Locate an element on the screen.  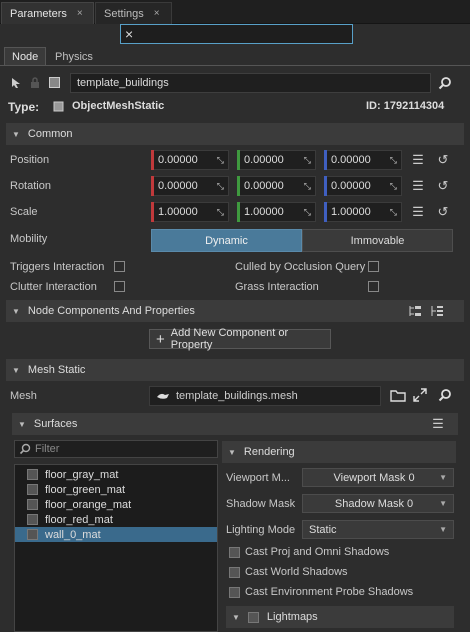
rotation-reset-icon: ↺ is located at coordinates (443, 186).